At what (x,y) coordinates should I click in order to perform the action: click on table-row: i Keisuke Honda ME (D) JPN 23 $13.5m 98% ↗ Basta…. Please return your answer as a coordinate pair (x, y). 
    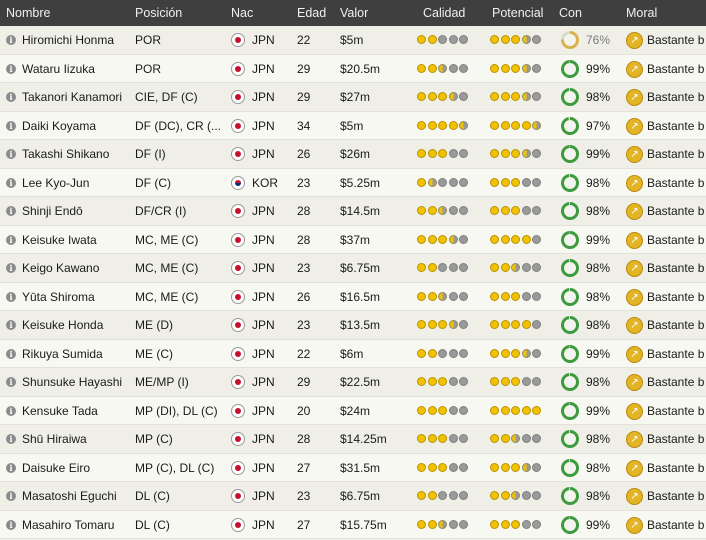
    Looking at the image, I should click on (353, 325).